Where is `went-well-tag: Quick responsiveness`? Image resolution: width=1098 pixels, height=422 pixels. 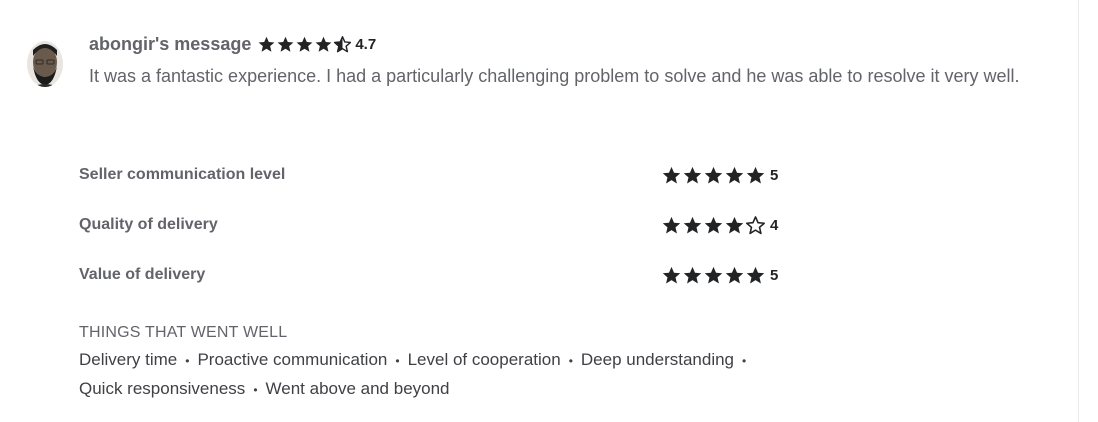
went-well-tag: Quick responsiveness is located at coordinates (162, 388).